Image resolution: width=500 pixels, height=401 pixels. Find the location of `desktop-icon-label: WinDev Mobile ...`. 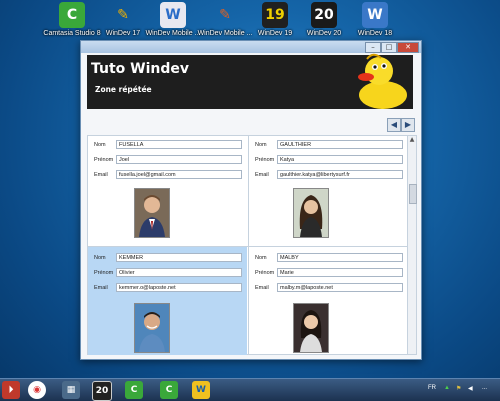

desktop-icon-label: WinDev Mobile ... is located at coordinates (173, 33).